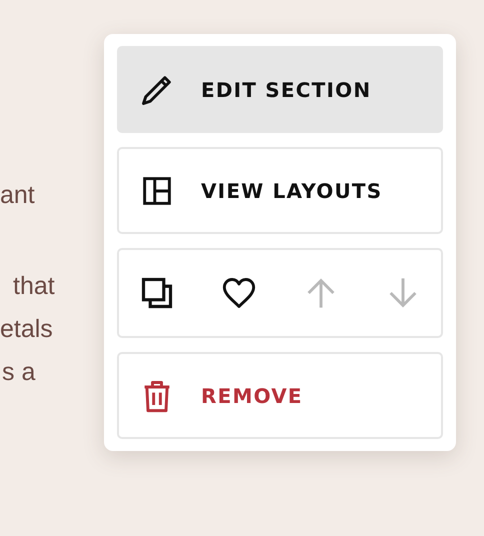 The image size is (484, 536). What do you see at coordinates (280, 89) in the screenshot?
I see `menu-item: EDIT SECTION` at bounding box center [280, 89].